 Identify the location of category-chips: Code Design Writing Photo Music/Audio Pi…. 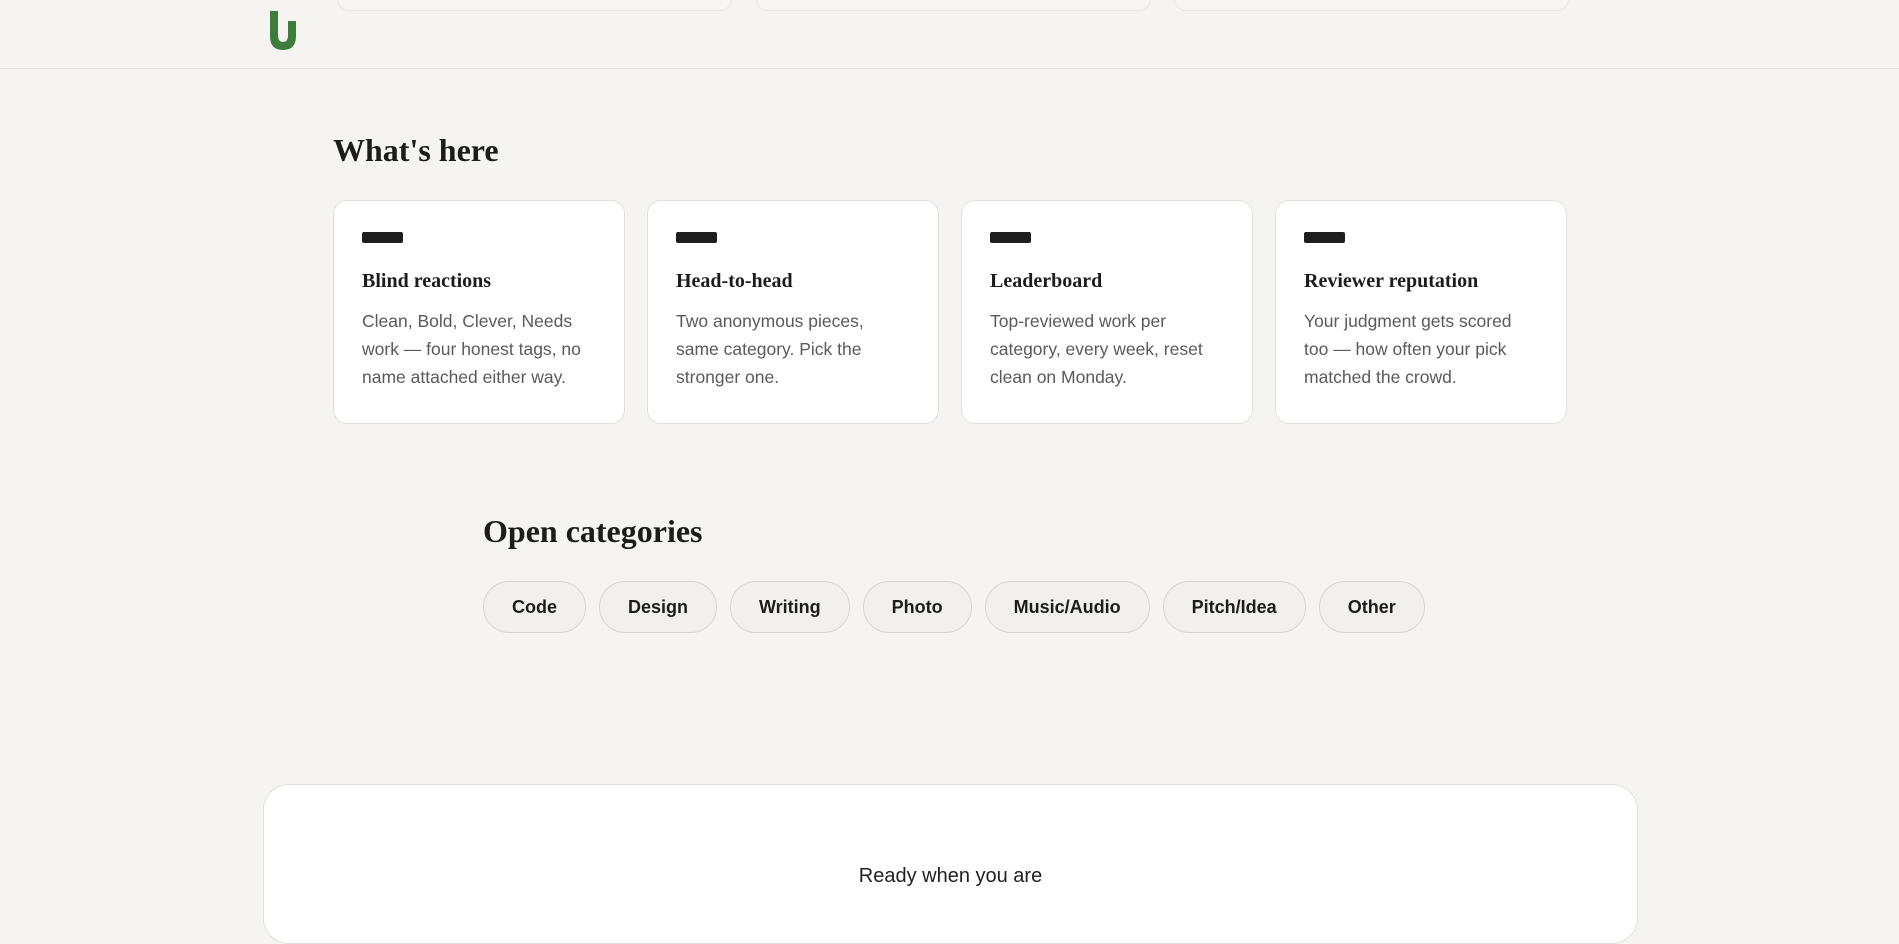
(954, 607).